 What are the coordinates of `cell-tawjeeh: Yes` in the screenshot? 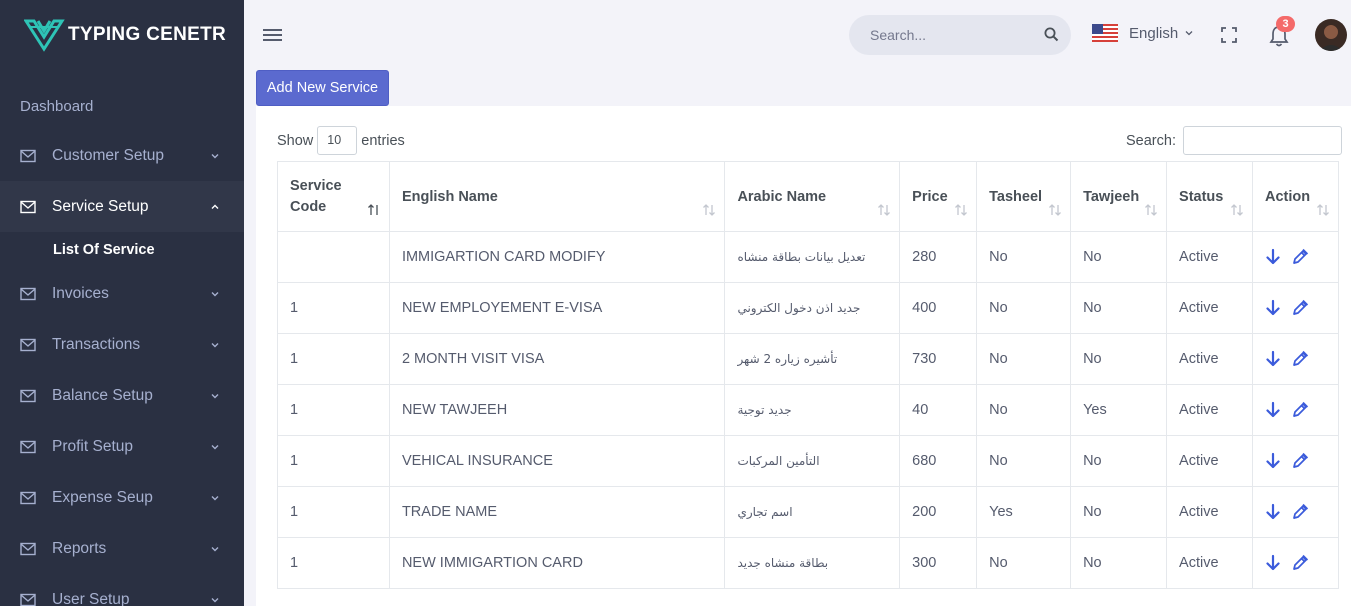 It's located at (1119, 410).